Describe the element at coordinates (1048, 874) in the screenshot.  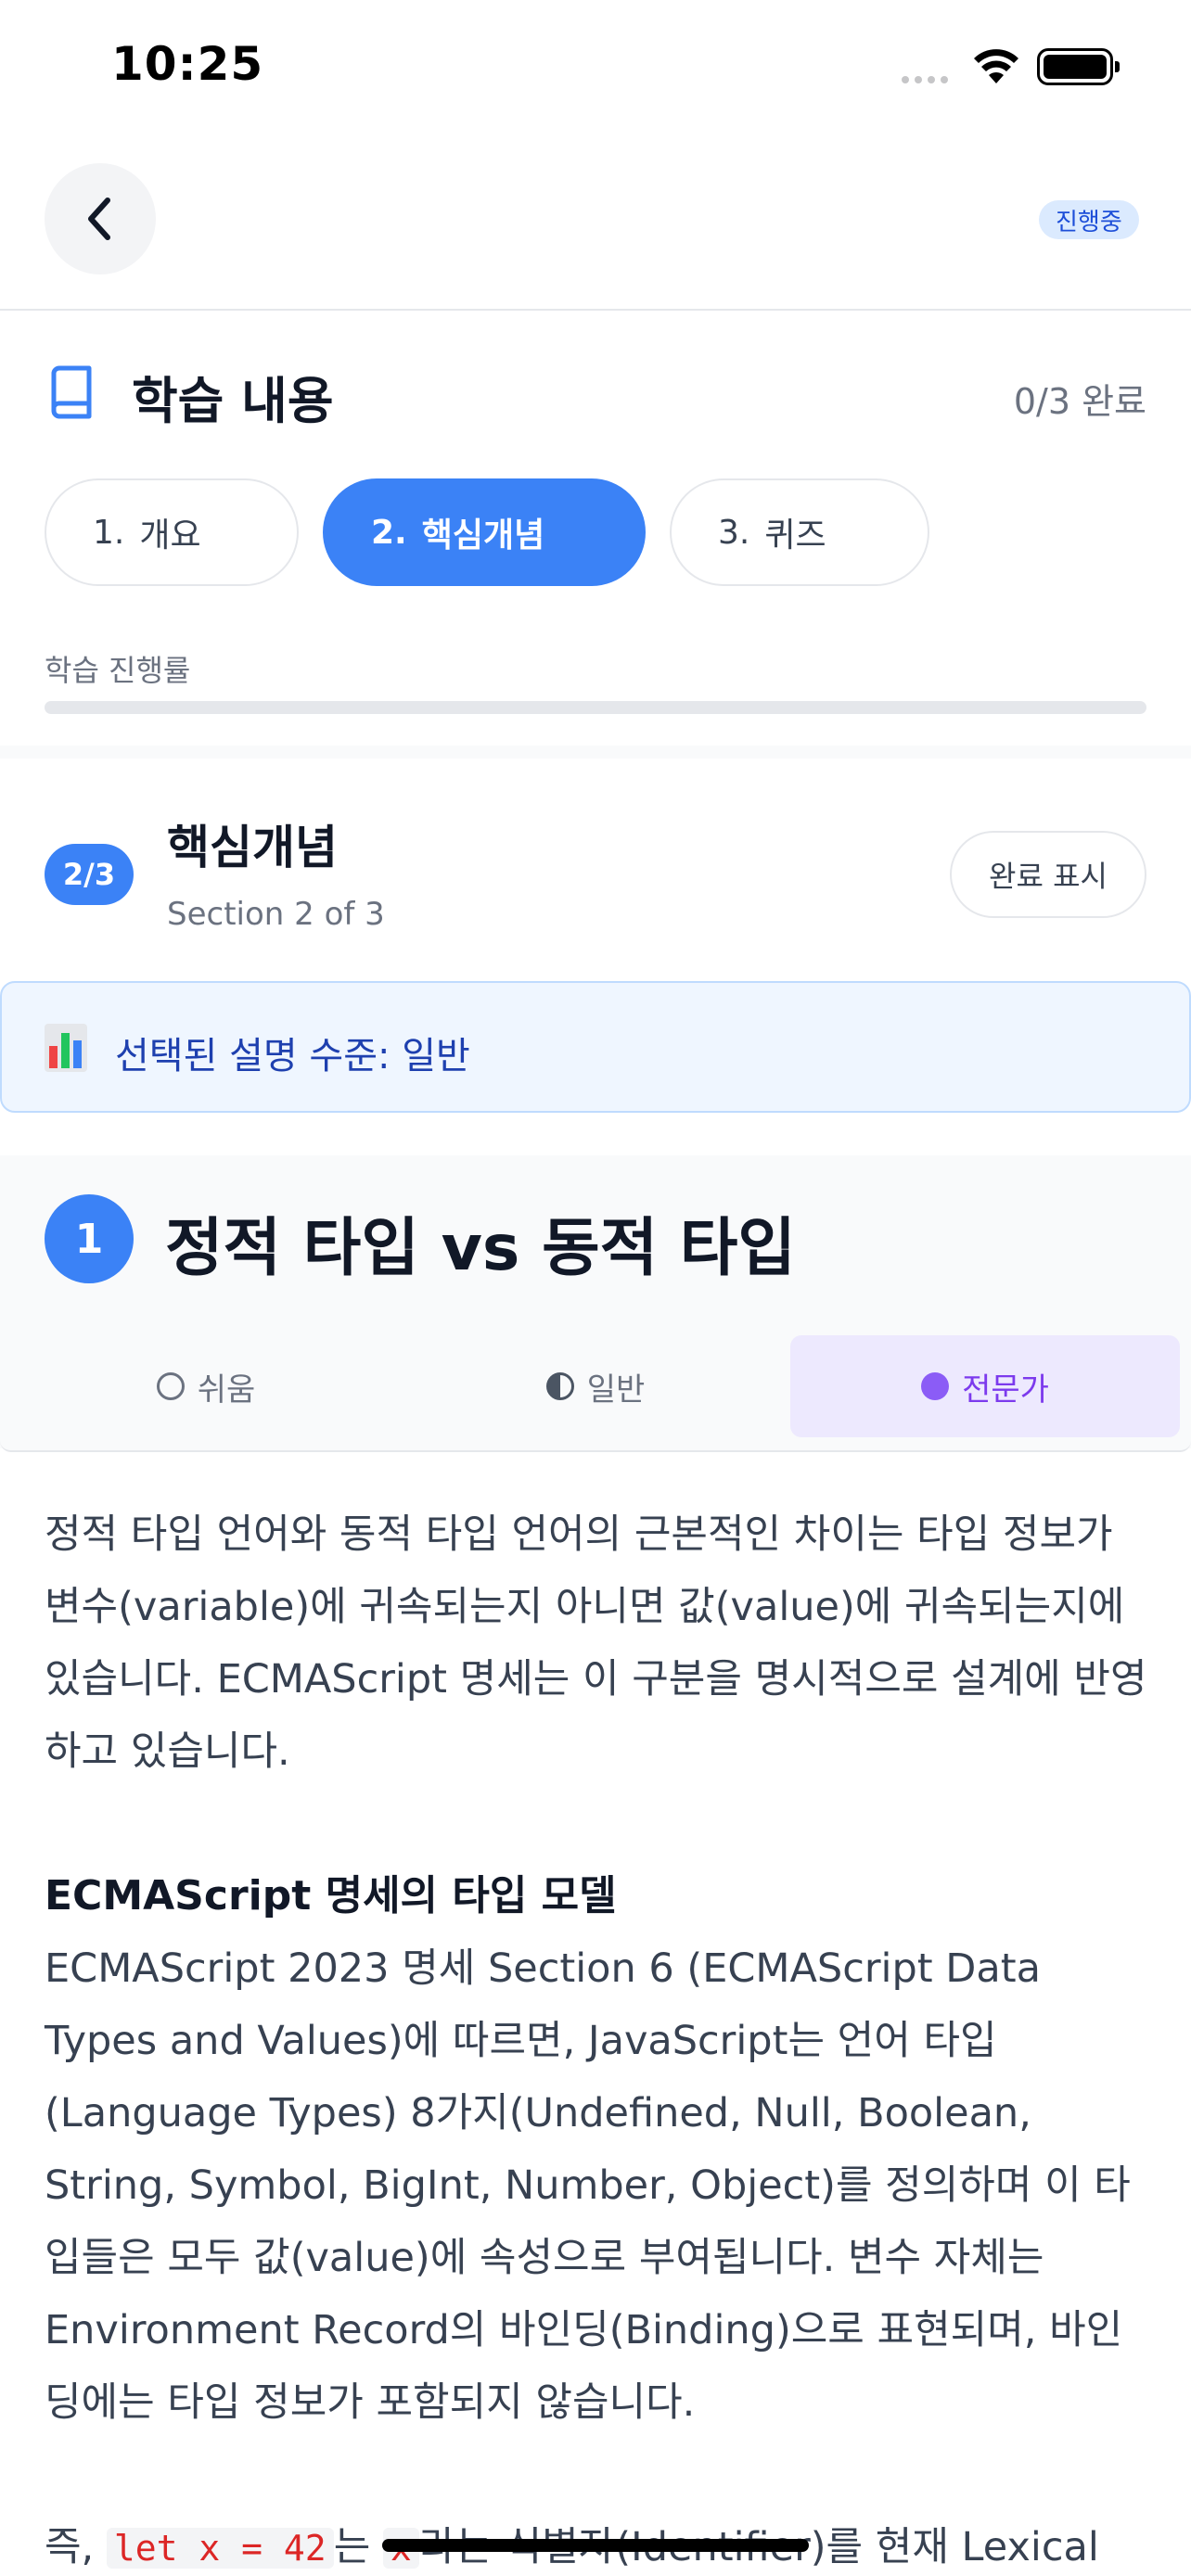
I see `mark-complete-button: 완료 표시` at that location.